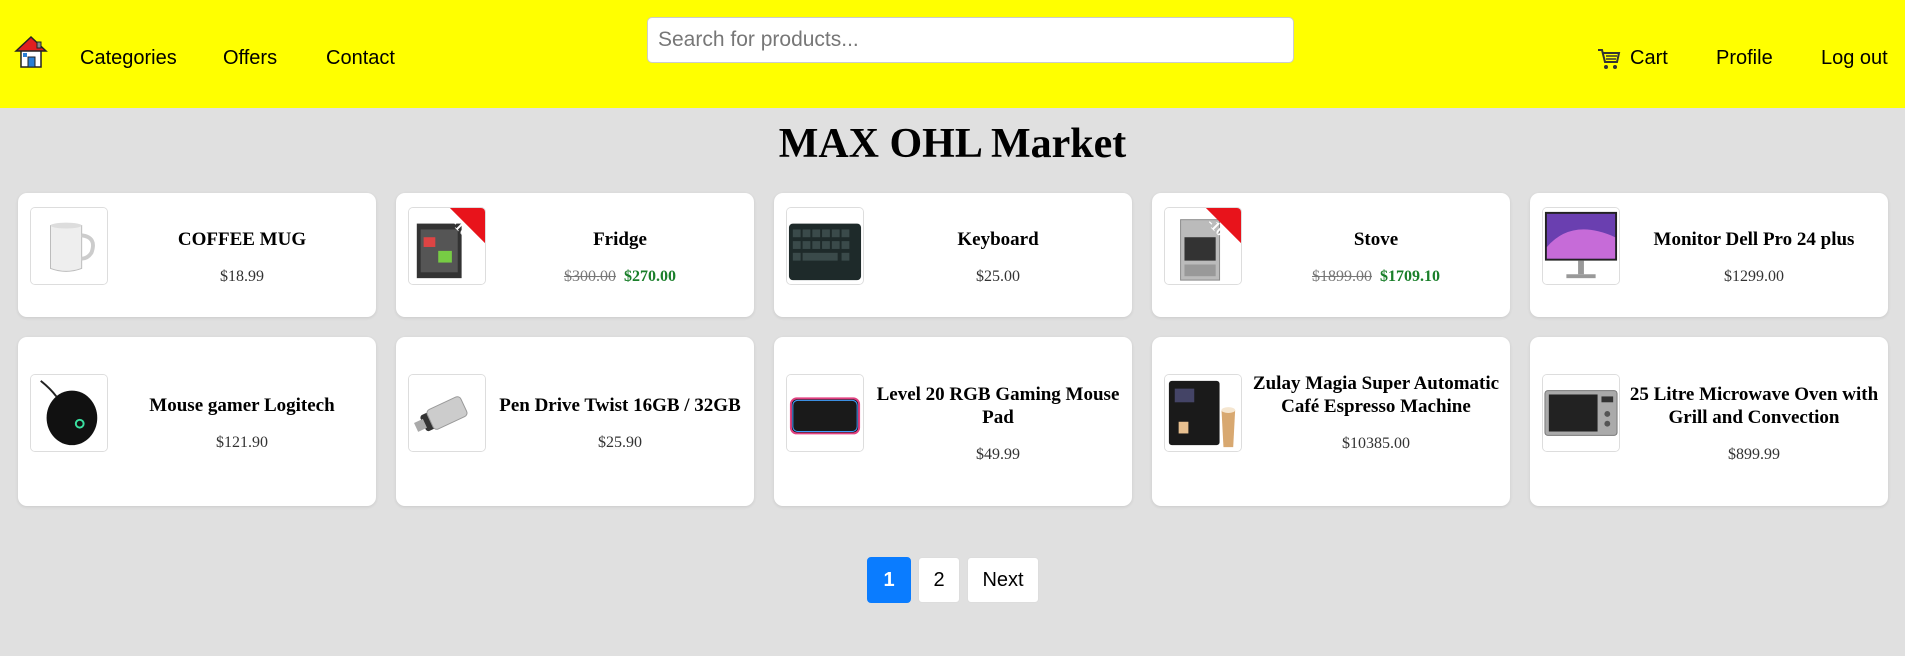  What do you see at coordinates (1649, 58) in the screenshot?
I see `nav-cart: Cart` at bounding box center [1649, 58].